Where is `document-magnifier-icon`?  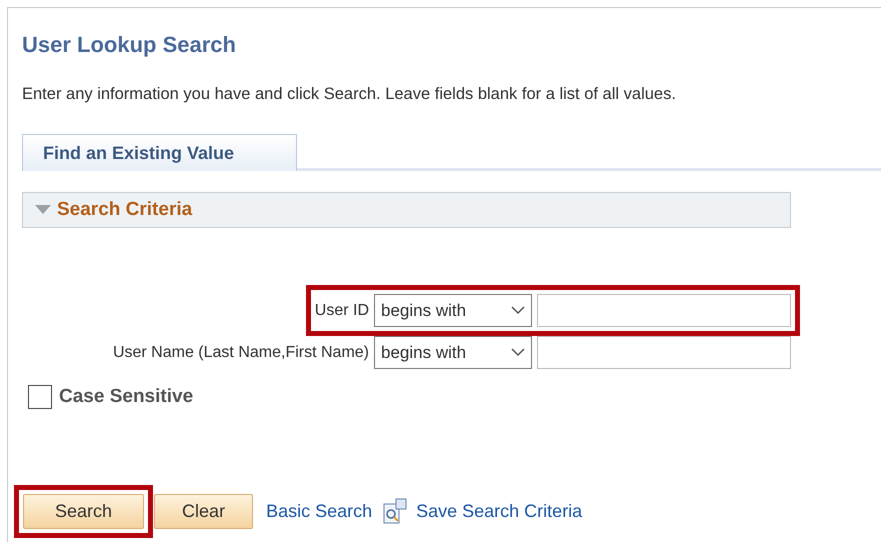 document-magnifier-icon is located at coordinates (395, 512).